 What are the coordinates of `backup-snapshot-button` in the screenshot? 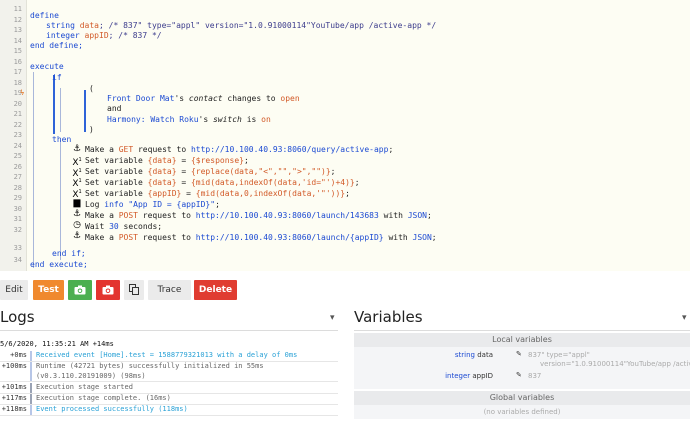 It's located at (108, 290).